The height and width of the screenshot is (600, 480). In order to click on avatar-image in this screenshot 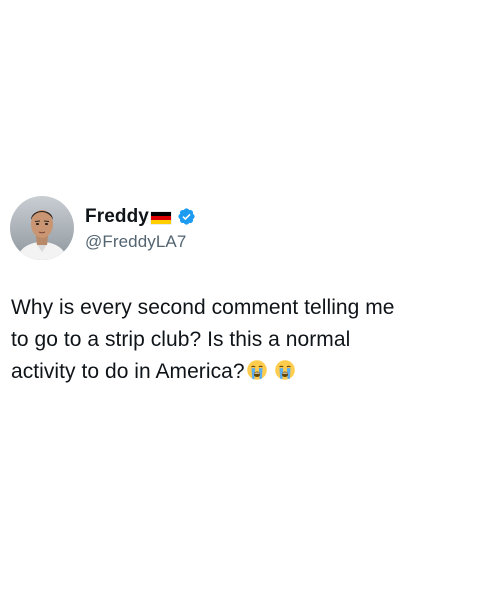, I will do `click(42, 228)`.